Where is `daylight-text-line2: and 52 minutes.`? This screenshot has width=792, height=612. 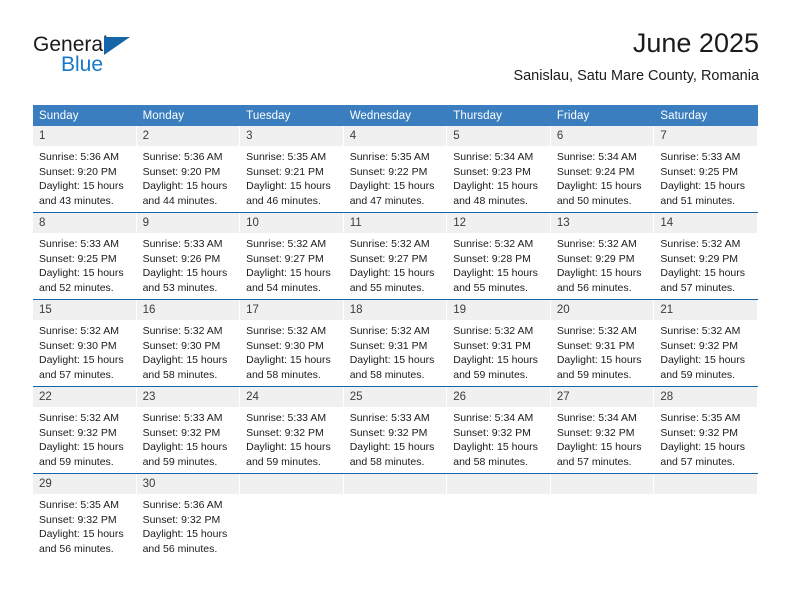 daylight-text-line2: and 52 minutes. is located at coordinates (76, 287).